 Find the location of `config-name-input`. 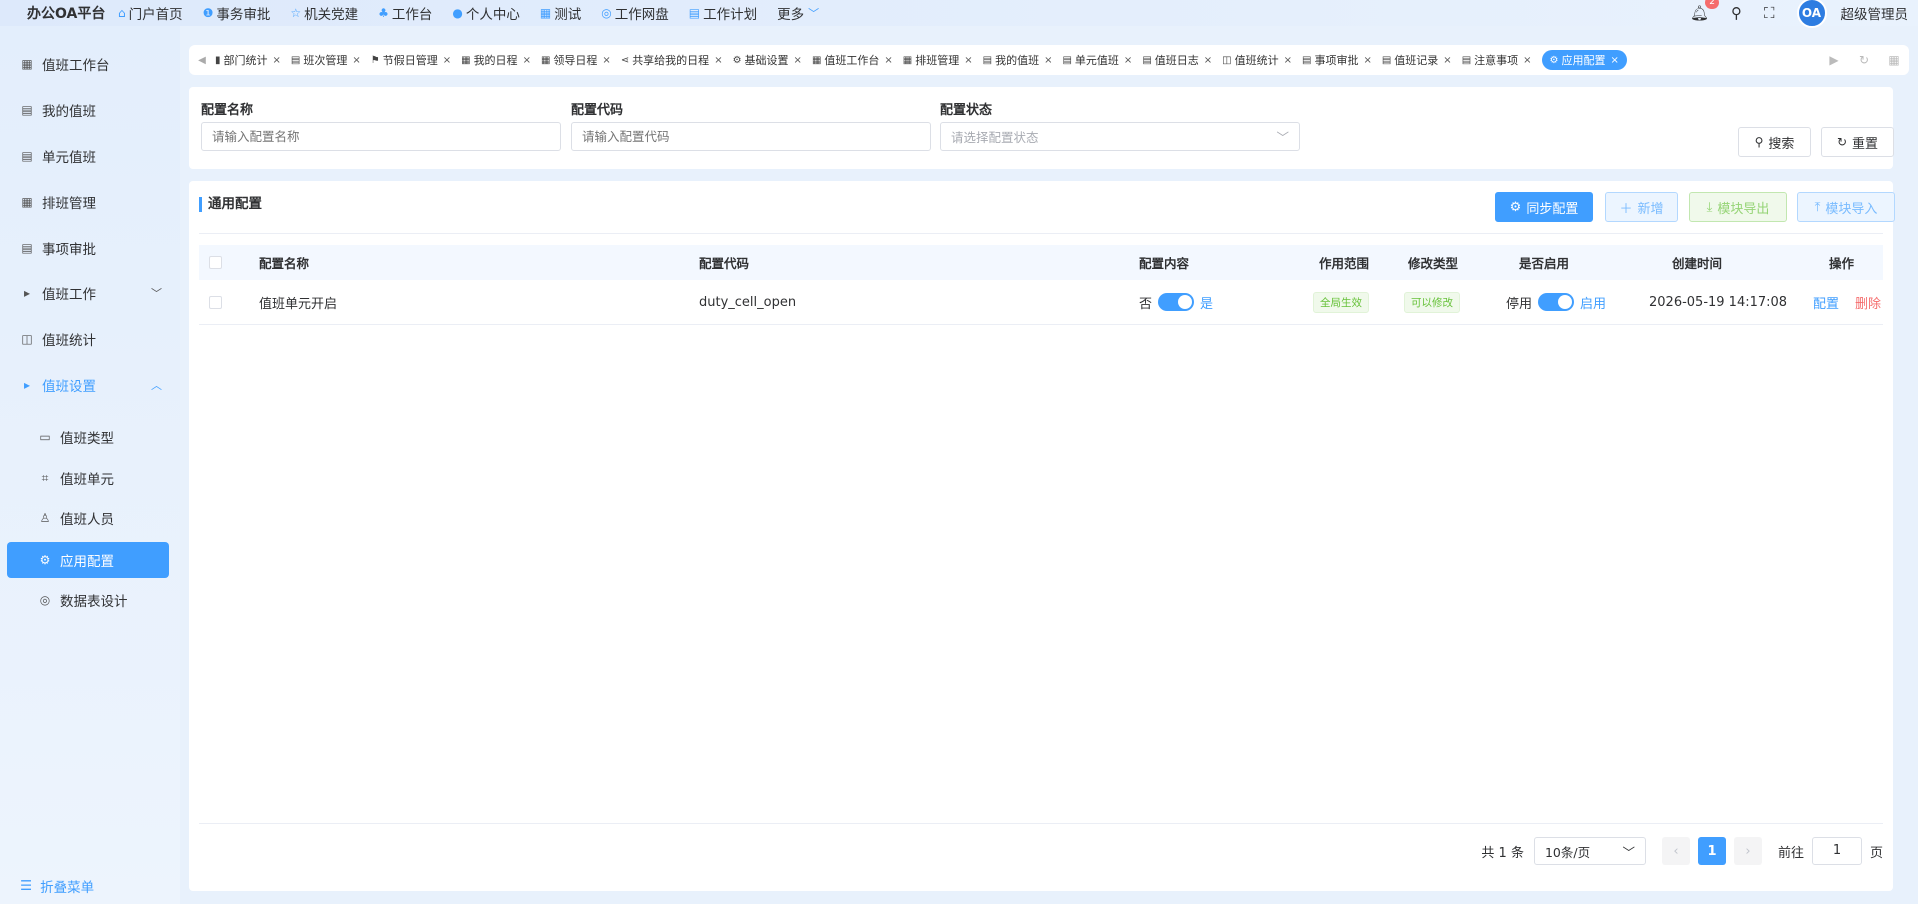

config-name-input is located at coordinates (381, 136).